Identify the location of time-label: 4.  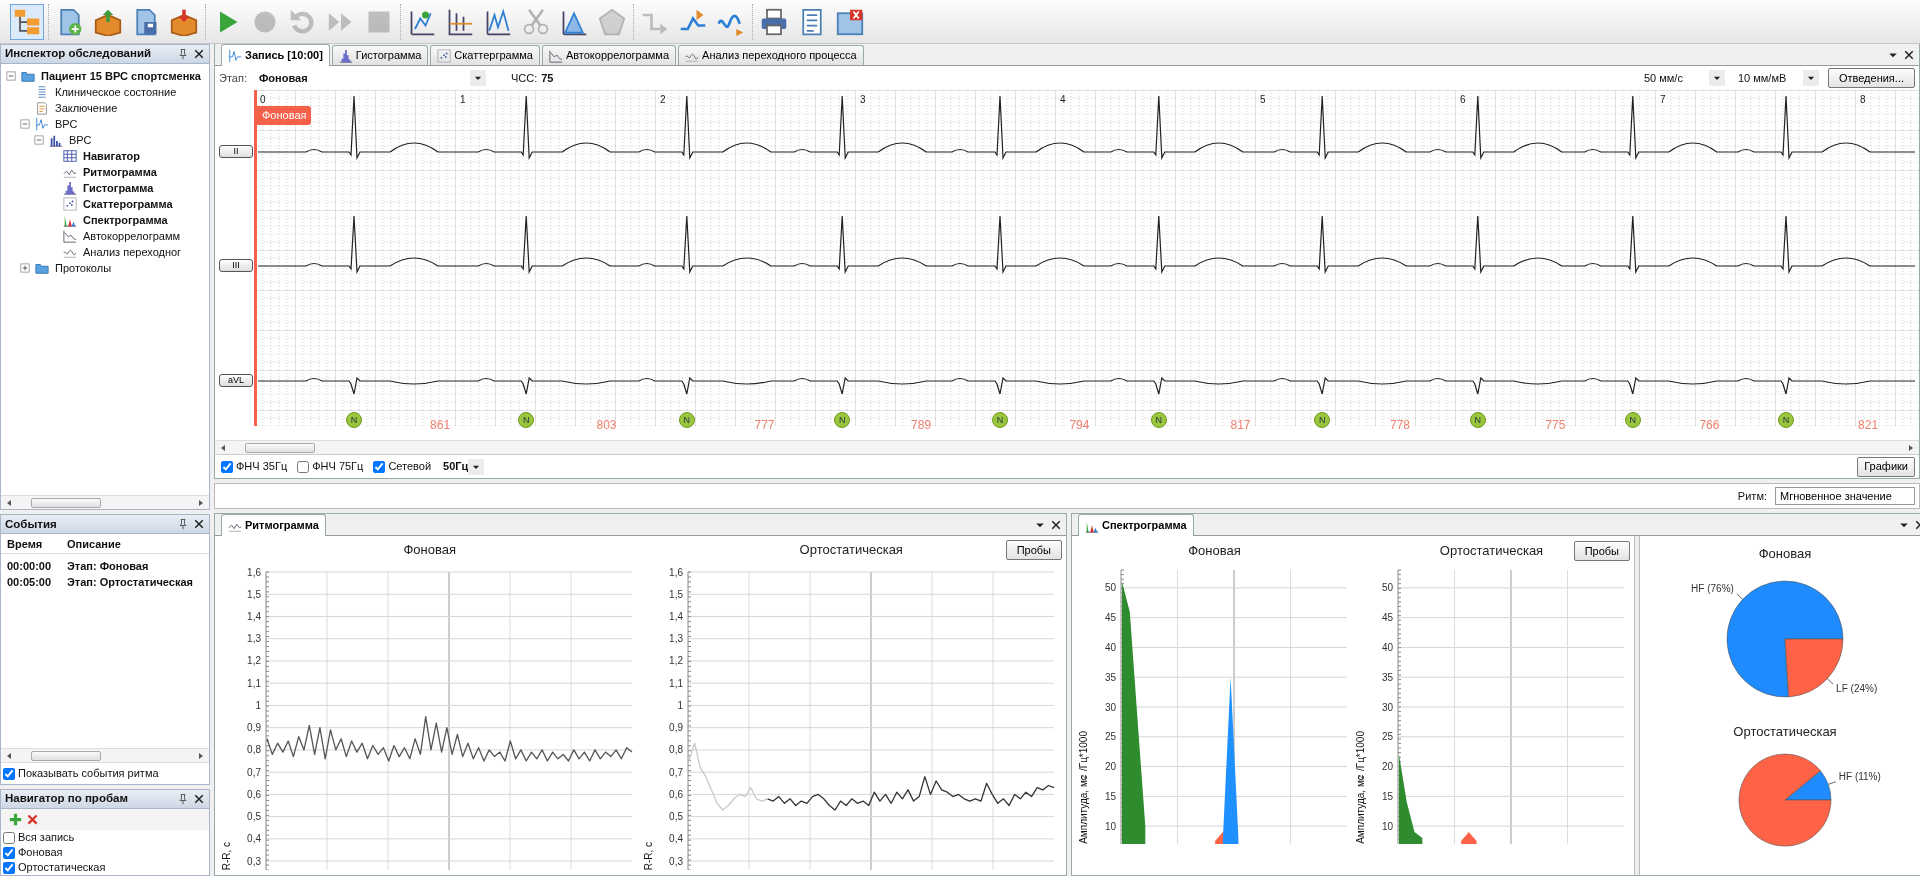
(1063, 100).